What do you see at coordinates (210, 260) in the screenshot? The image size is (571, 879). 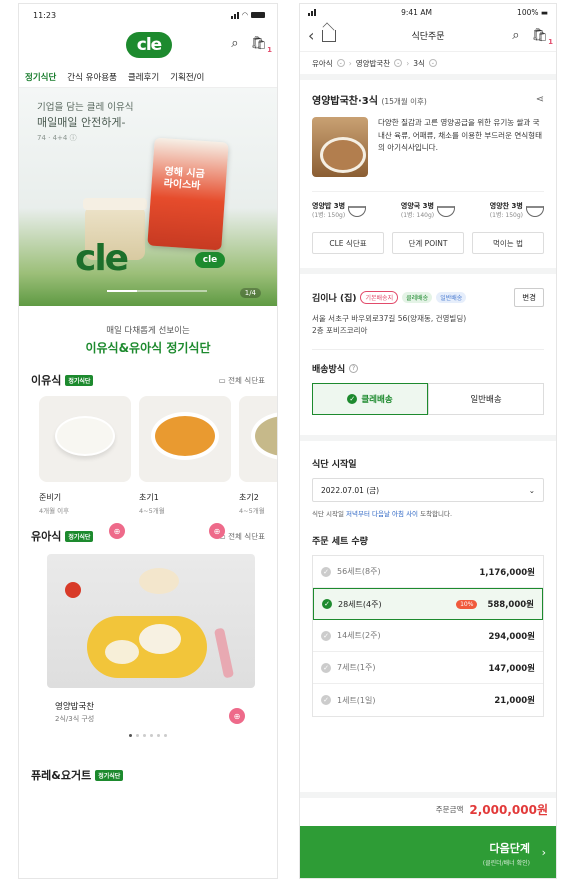 I see `banner-mini-logo: cle` at bounding box center [210, 260].